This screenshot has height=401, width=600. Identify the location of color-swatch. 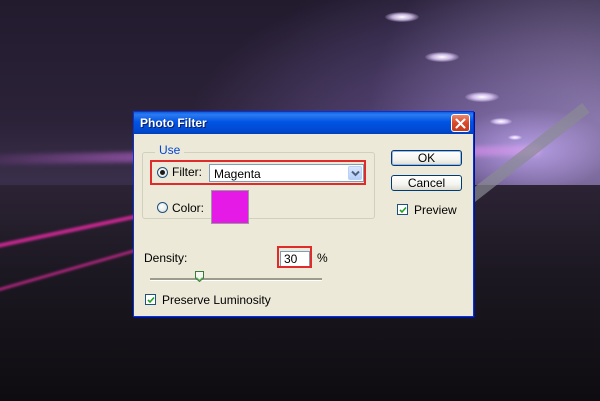
(230, 207).